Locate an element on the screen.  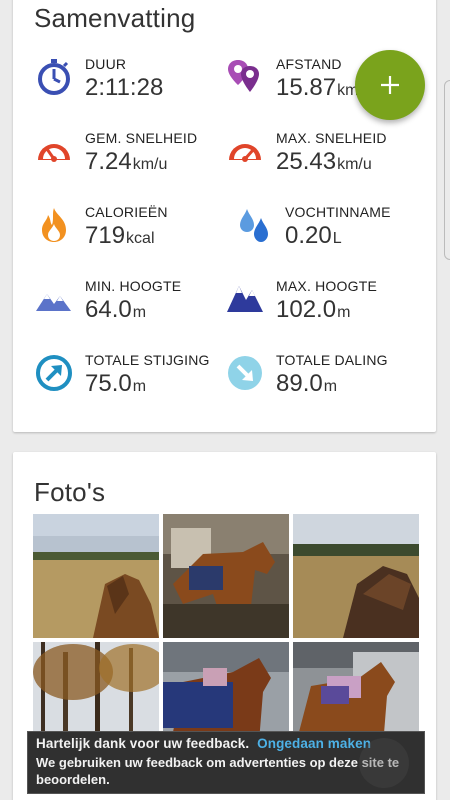
stat-value: 89.0m is located at coordinates (307, 383).